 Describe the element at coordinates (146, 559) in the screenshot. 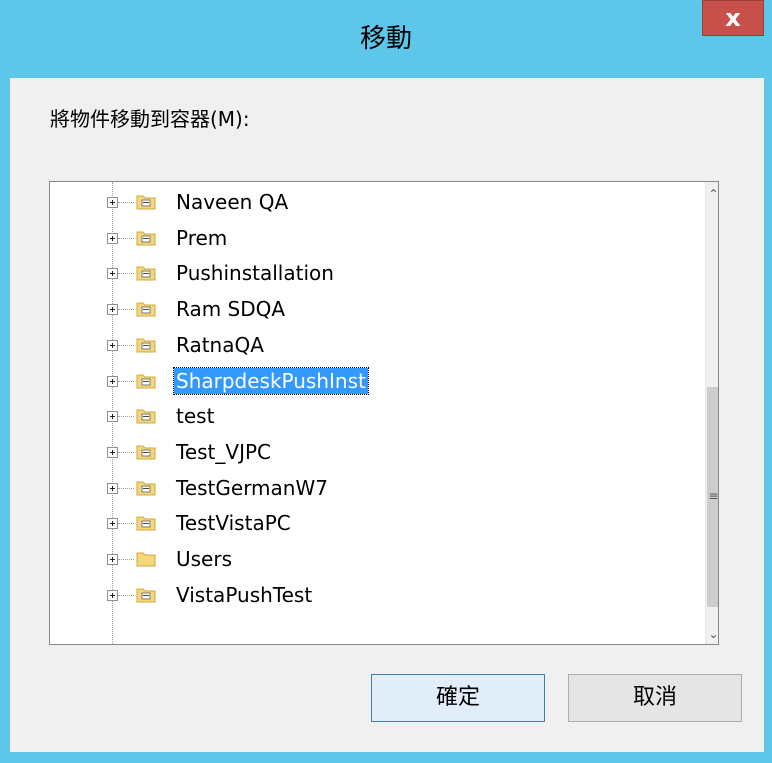

I see `folder-icon` at that location.